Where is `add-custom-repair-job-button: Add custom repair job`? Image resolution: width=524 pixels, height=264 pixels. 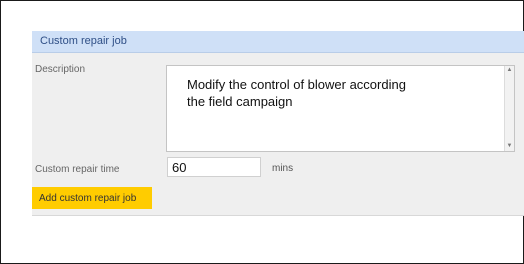
add-custom-repair-job-button: Add custom repair job is located at coordinates (92, 198).